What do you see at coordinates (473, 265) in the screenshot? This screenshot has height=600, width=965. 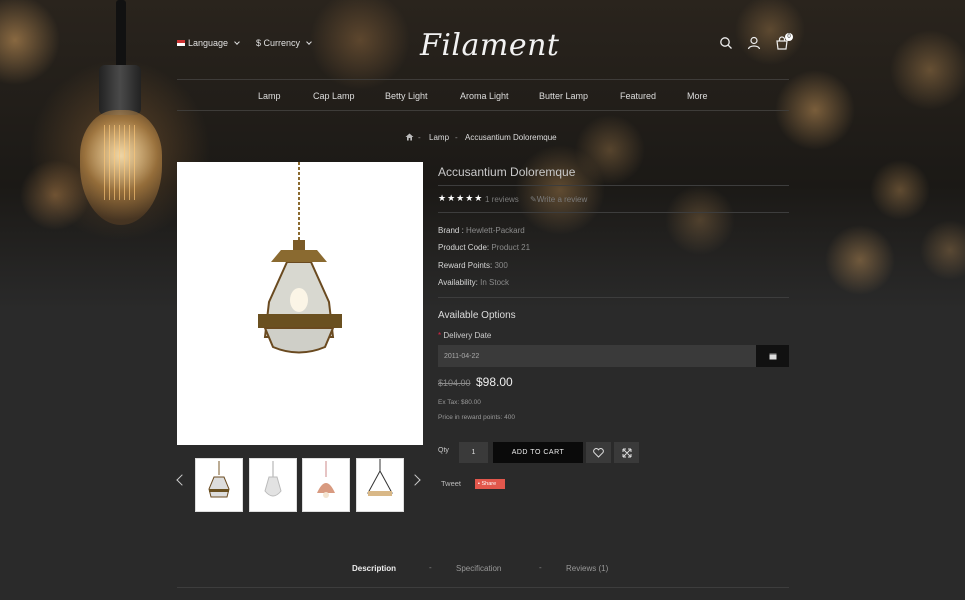 I see `reward-points-row: Reward Points: 300` at bounding box center [473, 265].